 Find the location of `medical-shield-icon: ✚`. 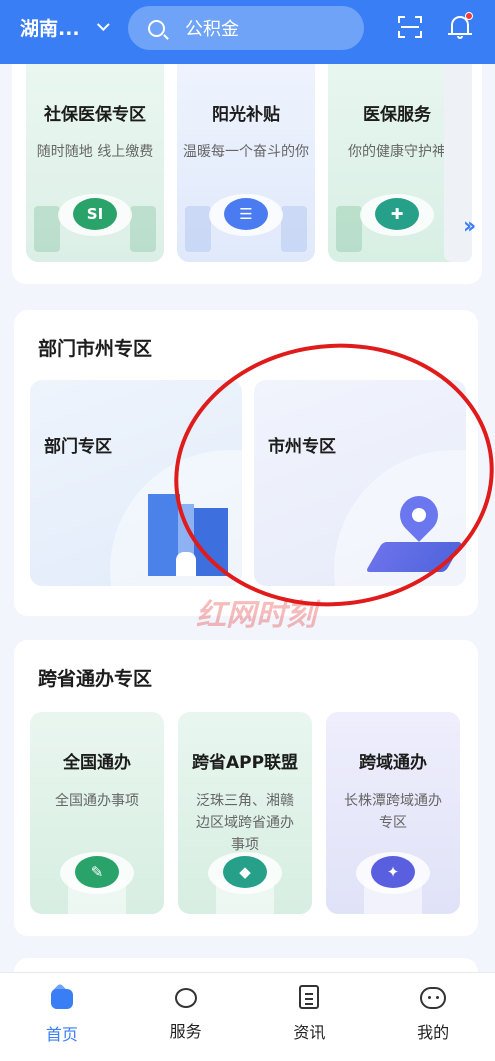

medical-shield-icon: ✚ is located at coordinates (397, 214).